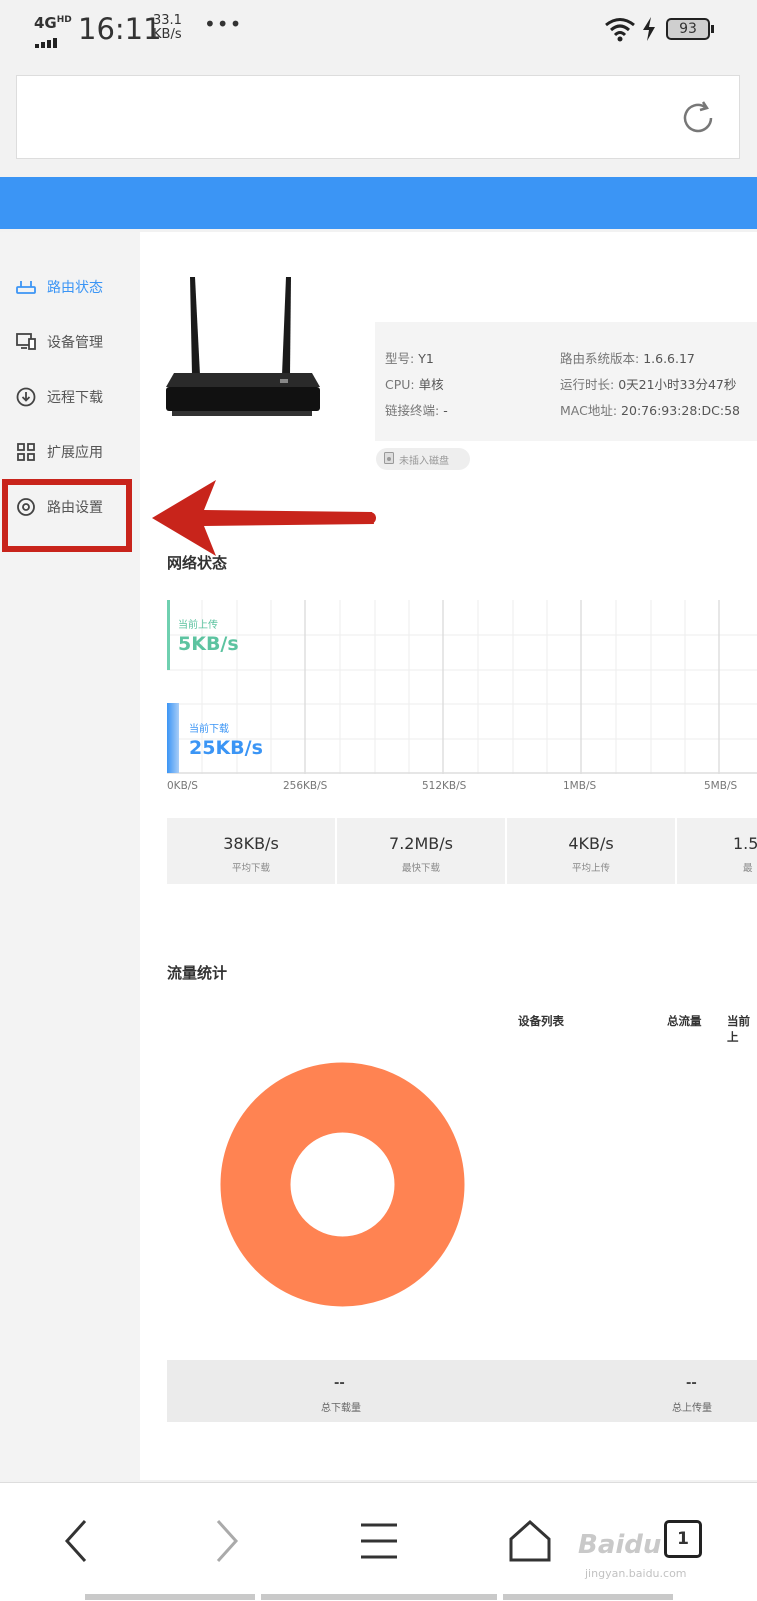 This screenshot has height=1601, width=757. Describe the element at coordinates (620, 1545) in the screenshot. I see `baidu-watermark: Baidu` at that location.